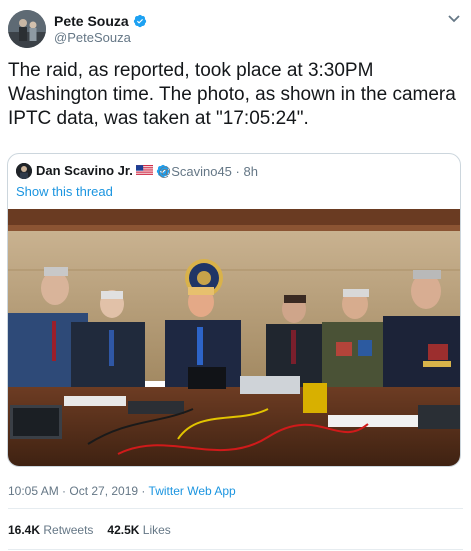  What do you see at coordinates (192, 491) in the screenshot?
I see `tweet-source: Twitter Web App` at bounding box center [192, 491].